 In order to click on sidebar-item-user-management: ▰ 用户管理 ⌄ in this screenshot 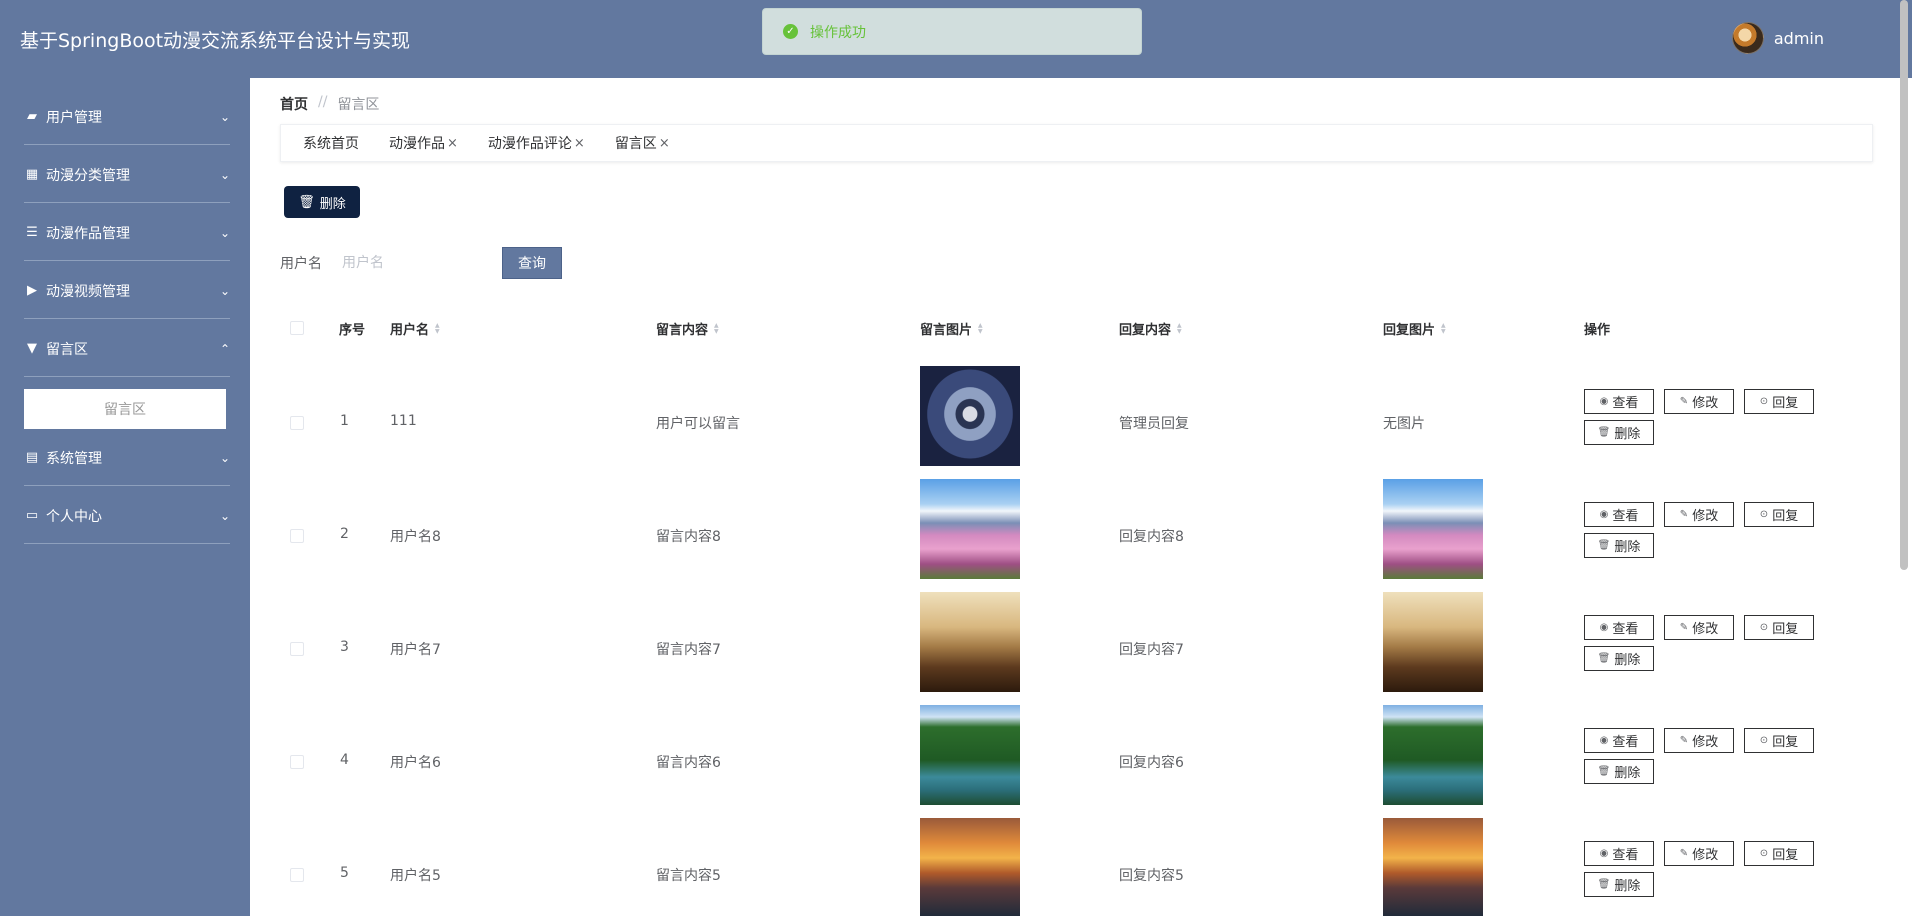, I will do `click(127, 117)`.